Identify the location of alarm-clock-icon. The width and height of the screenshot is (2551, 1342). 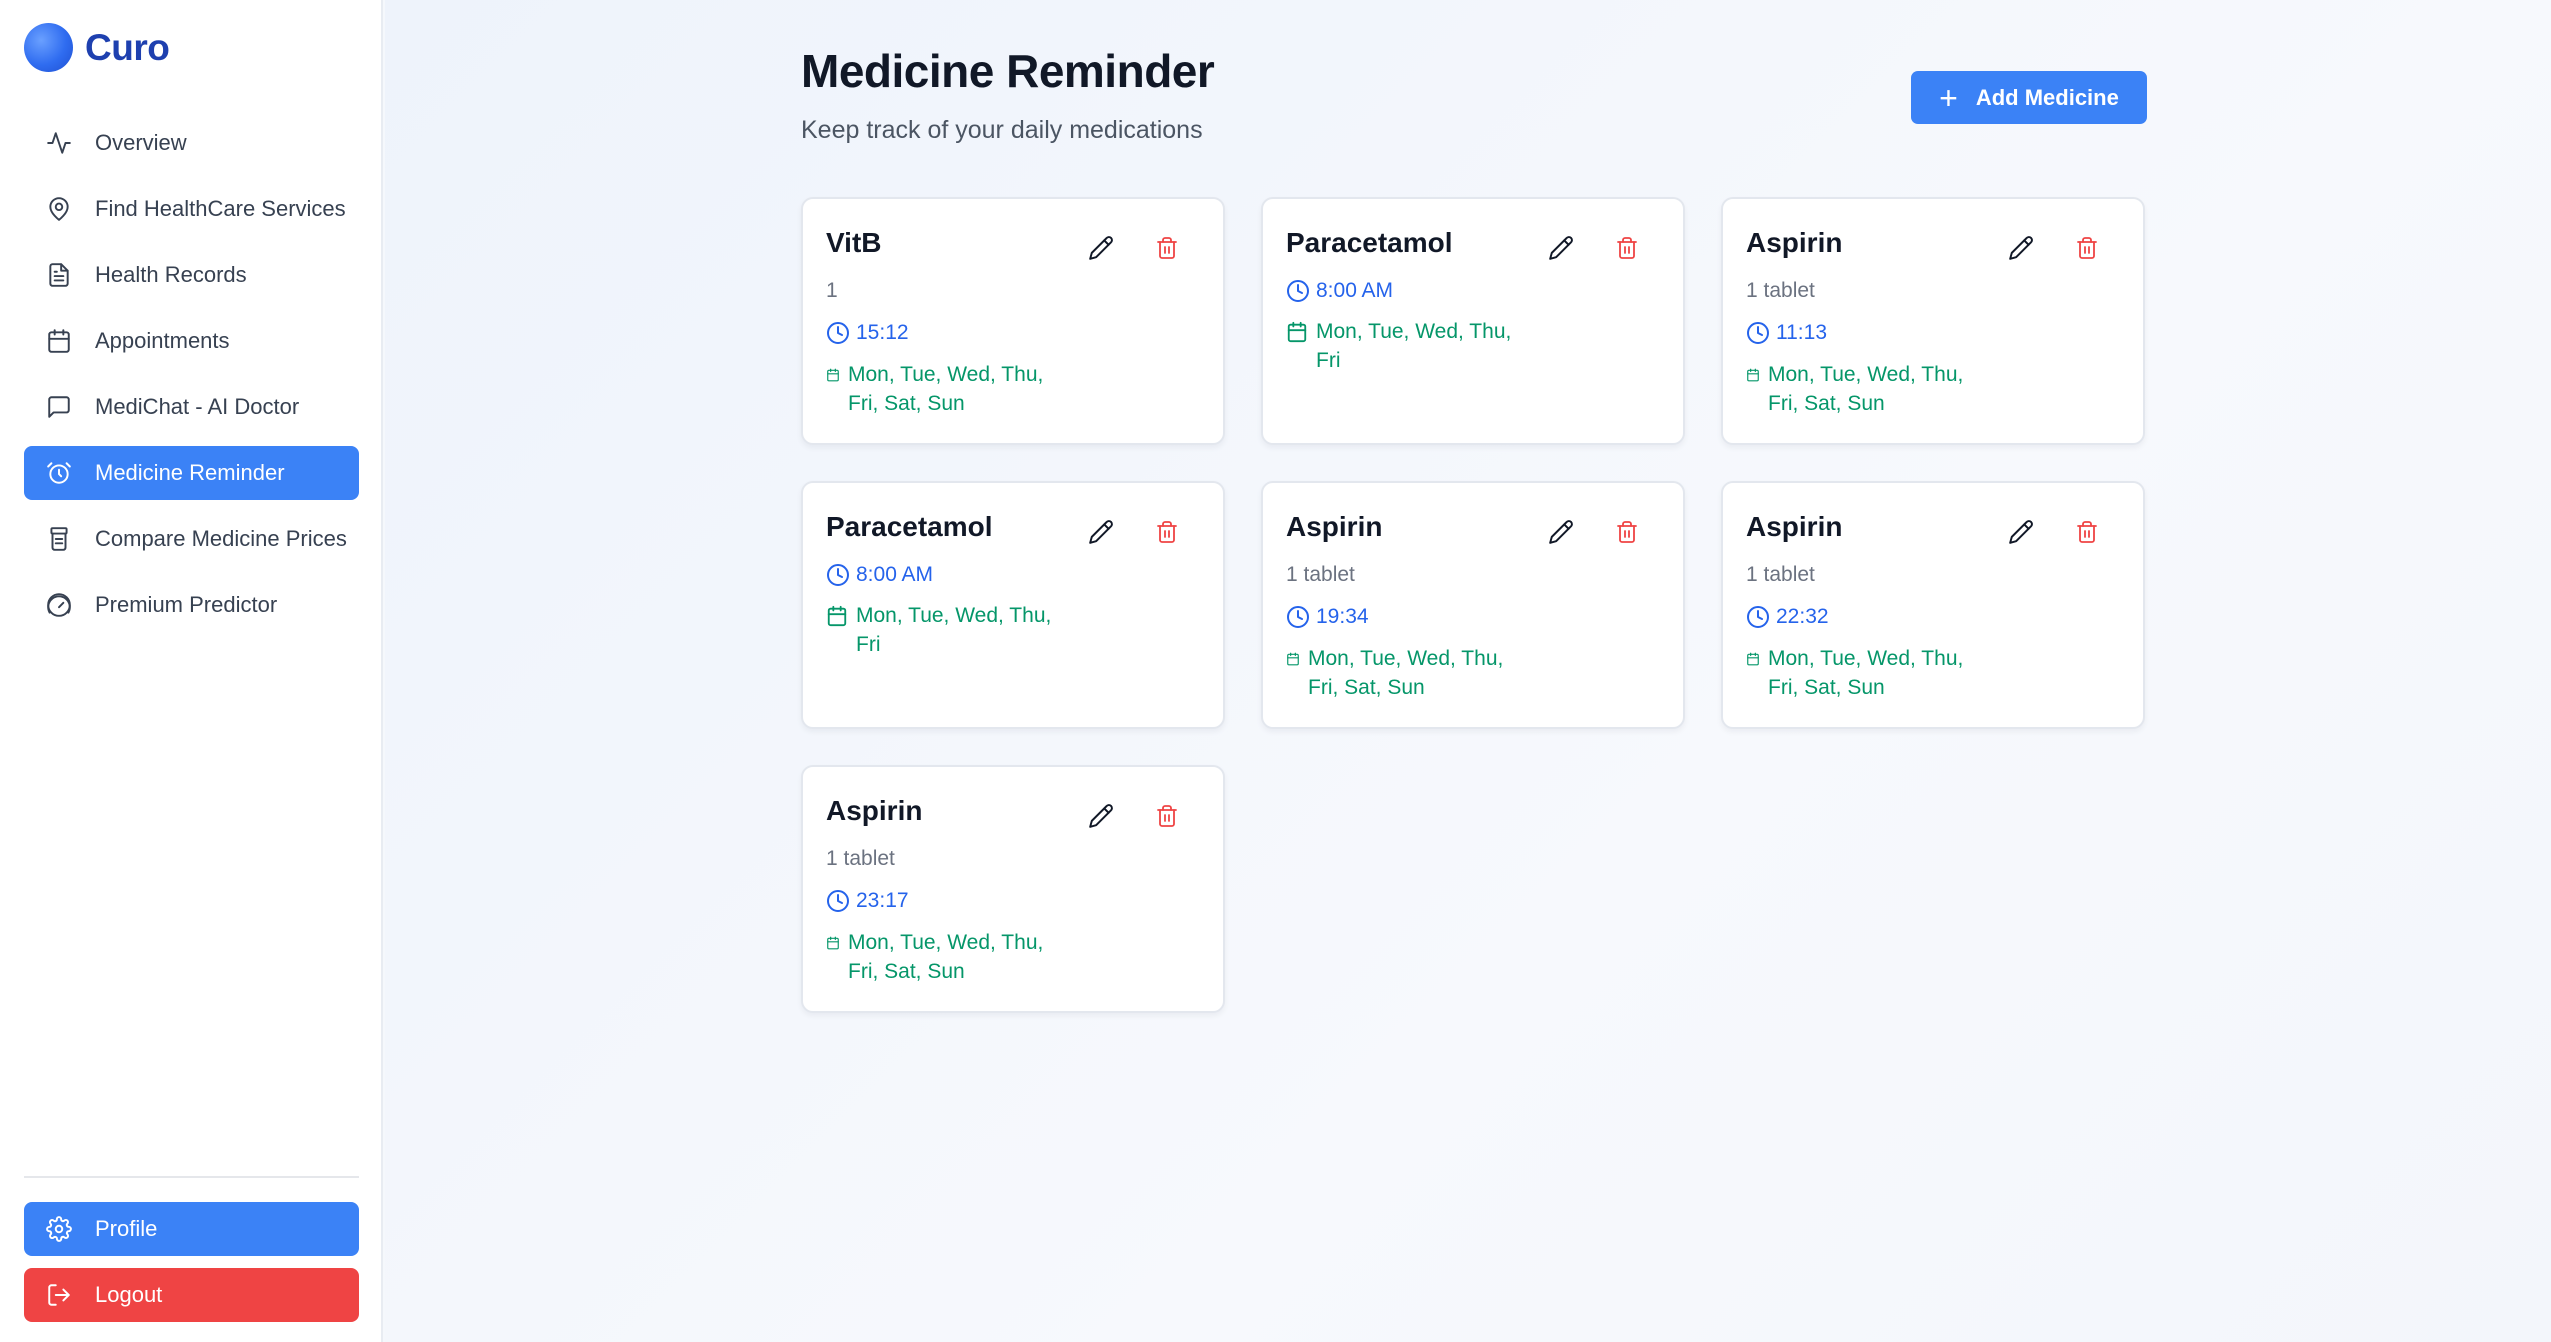
(59, 473).